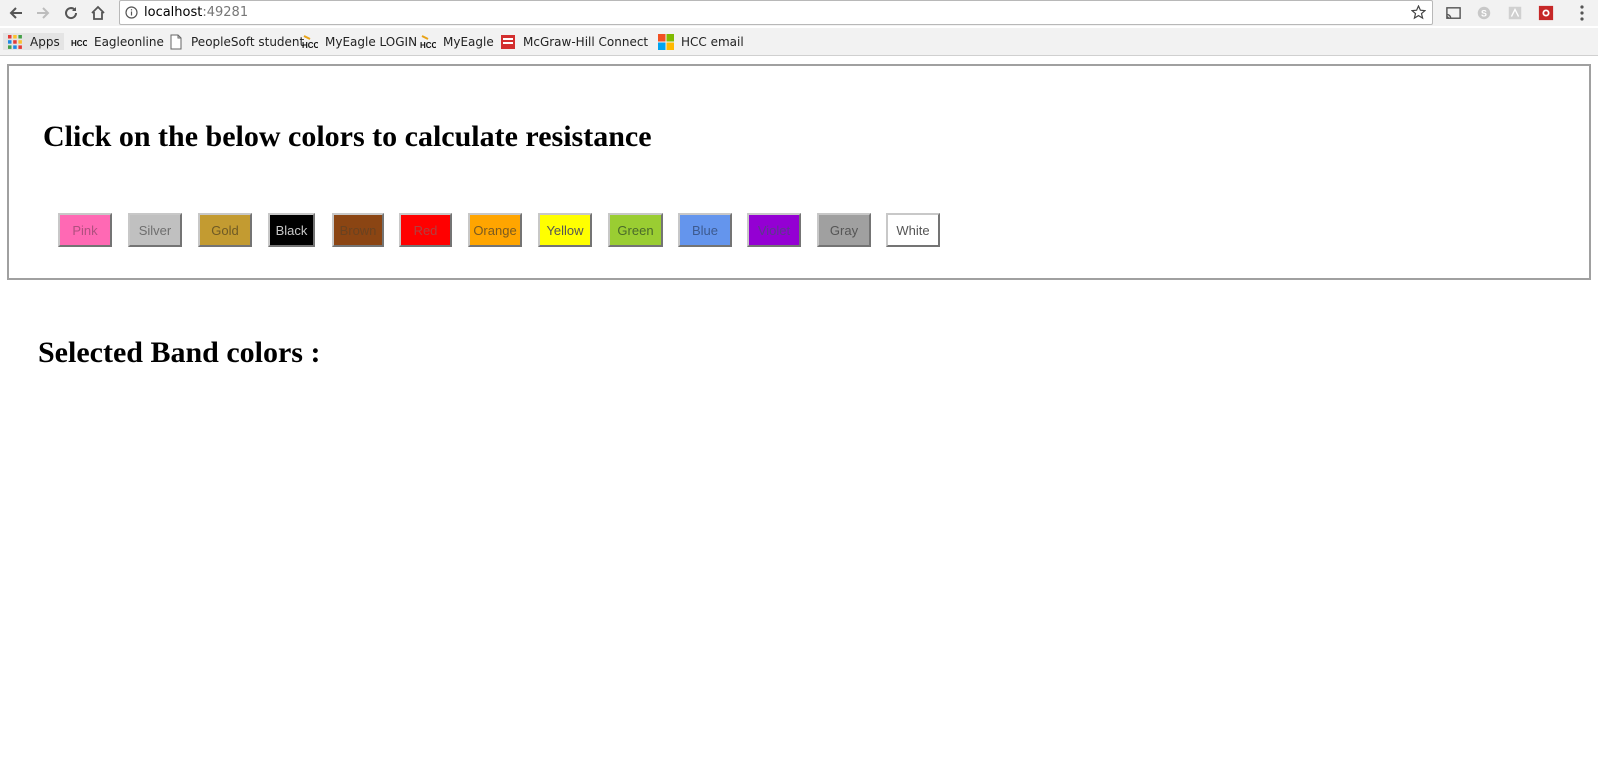 The height and width of the screenshot is (766, 1598). I want to click on bookmark-eagleonline: HCC Eagleonline, so click(117, 41).